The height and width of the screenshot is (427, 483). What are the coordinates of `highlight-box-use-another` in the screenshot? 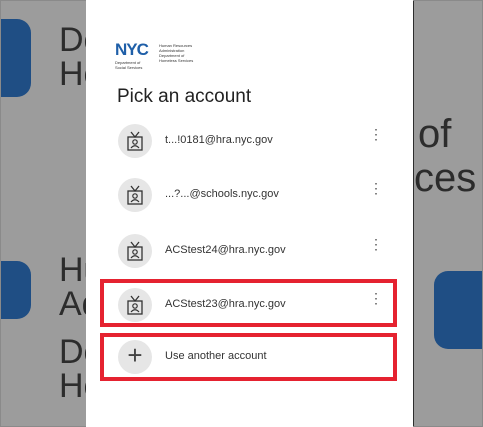 It's located at (248, 357).